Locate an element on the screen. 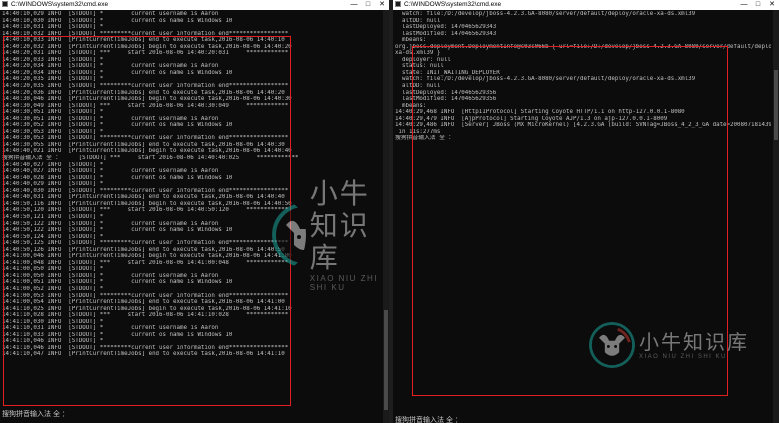 The height and width of the screenshot is (423, 779). left-scrollbar-thumb is located at coordinates (386, 360).